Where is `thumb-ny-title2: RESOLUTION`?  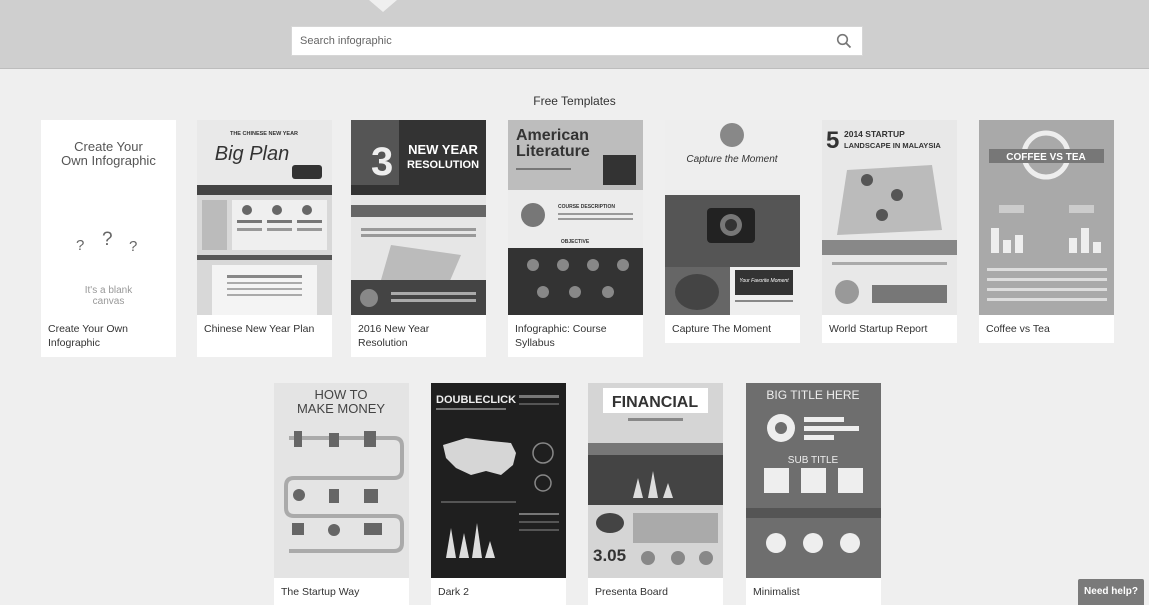
thumb-ny-title2: RESOLUTION is located at coordinates (443, 165).